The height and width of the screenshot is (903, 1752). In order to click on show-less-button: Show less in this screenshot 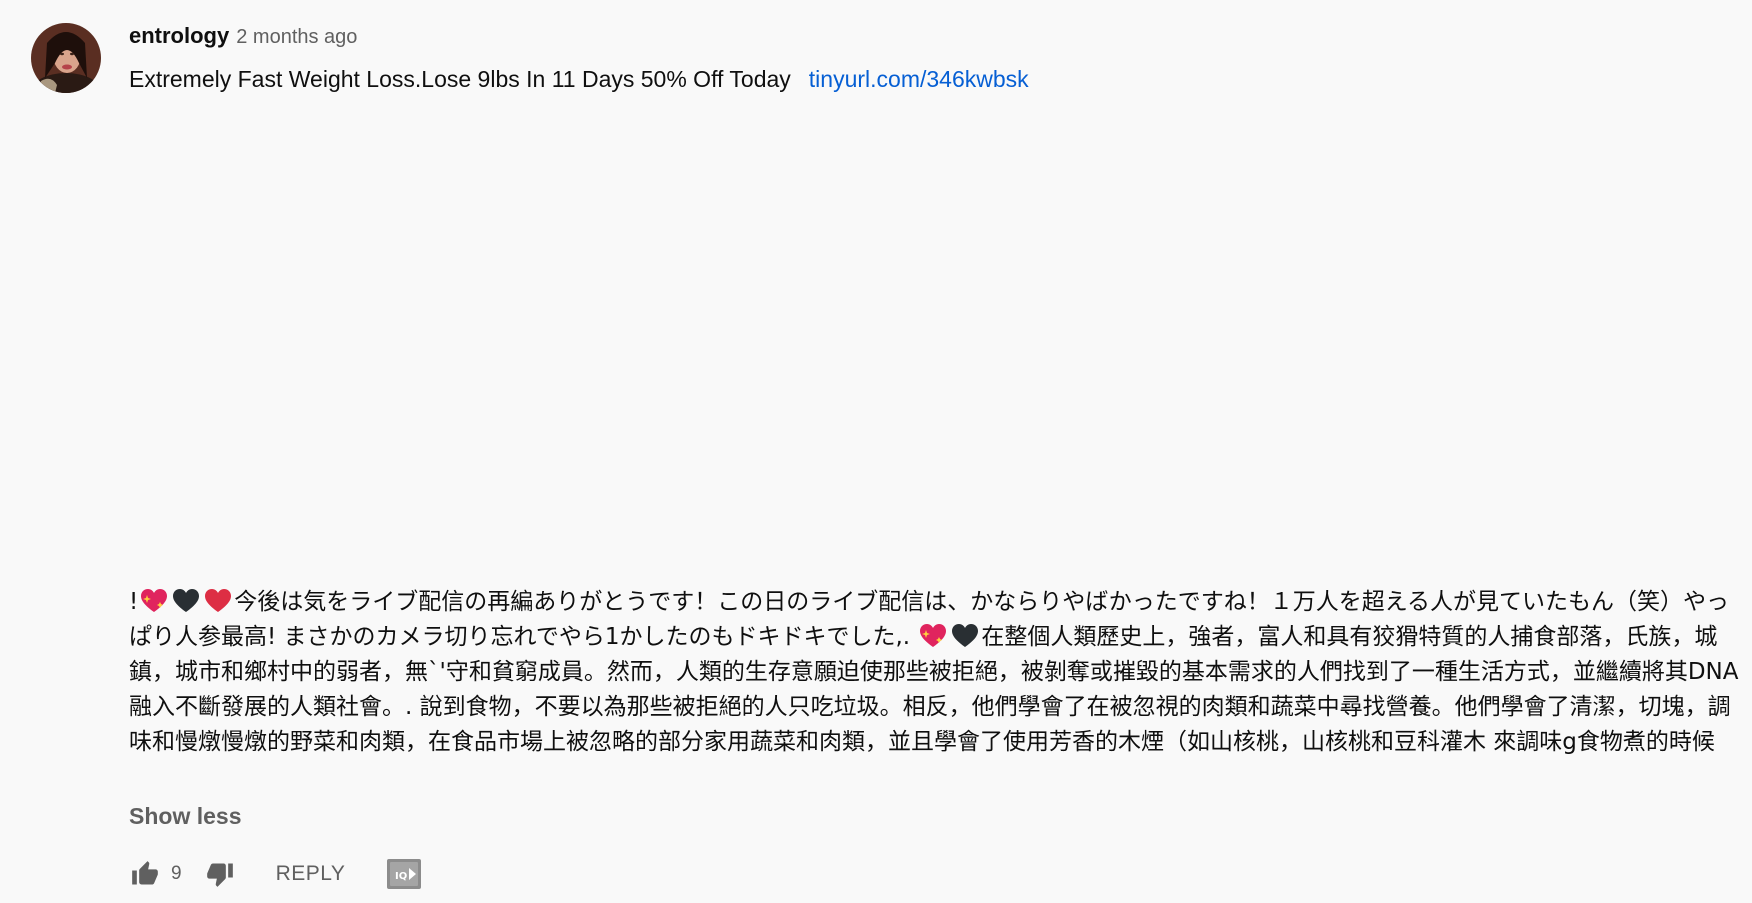, I will do `click(185, 816)`.